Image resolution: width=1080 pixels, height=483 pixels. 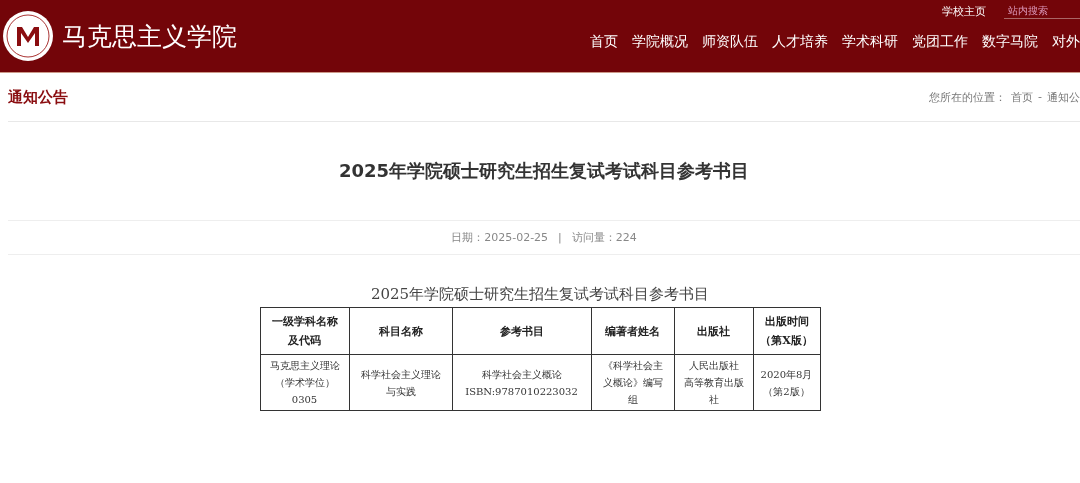 What do you see at coordinates (964, 11) in the screenshot?
I see `school-home-link: 学校主页` at bounding box center [964, 11].